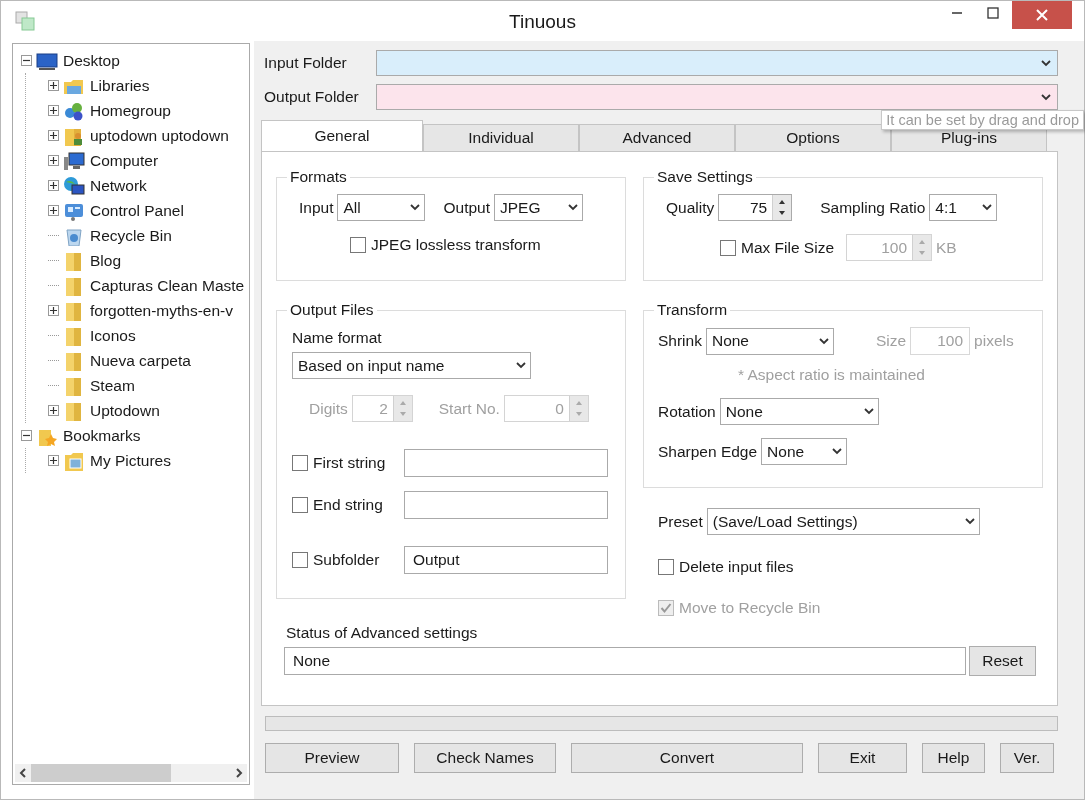 The width and height of the screenshot is (1085, 800). Describe the element at coordinates (130, 110) in the screenshot. I see `tree-item: Homegroup` at that location.